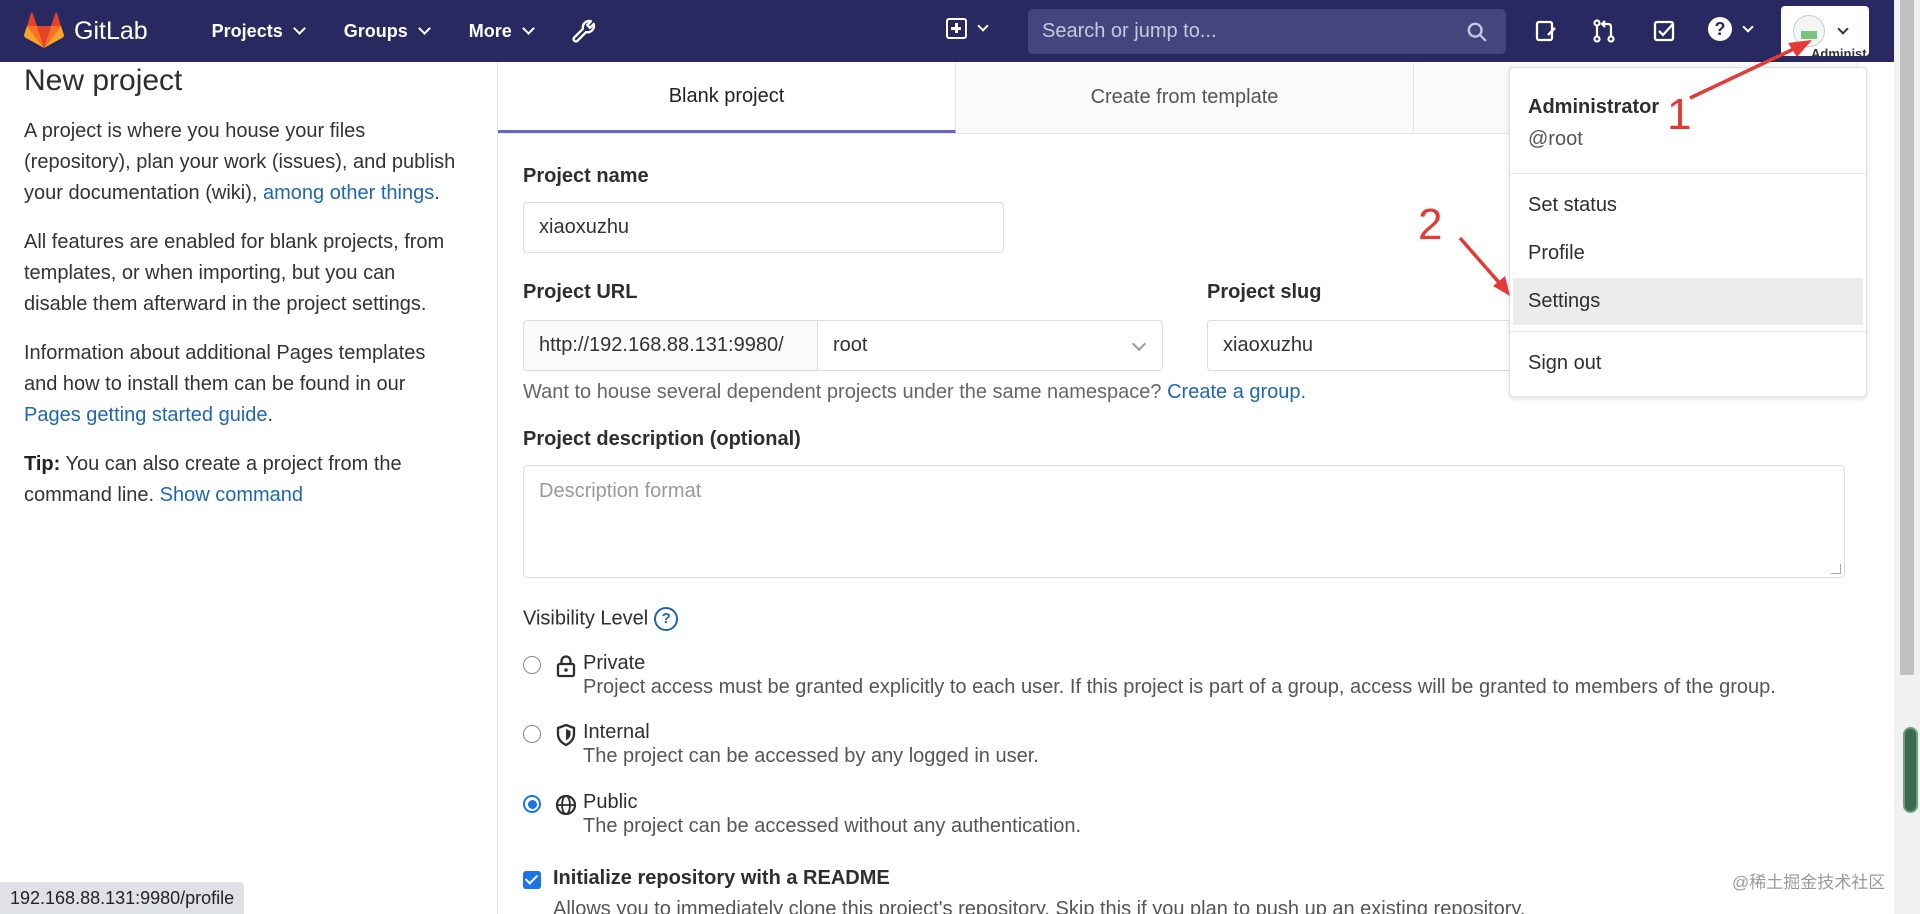 This screenshot has height=914, width=1920. I want to click on globe-icon, so click(566, 805).